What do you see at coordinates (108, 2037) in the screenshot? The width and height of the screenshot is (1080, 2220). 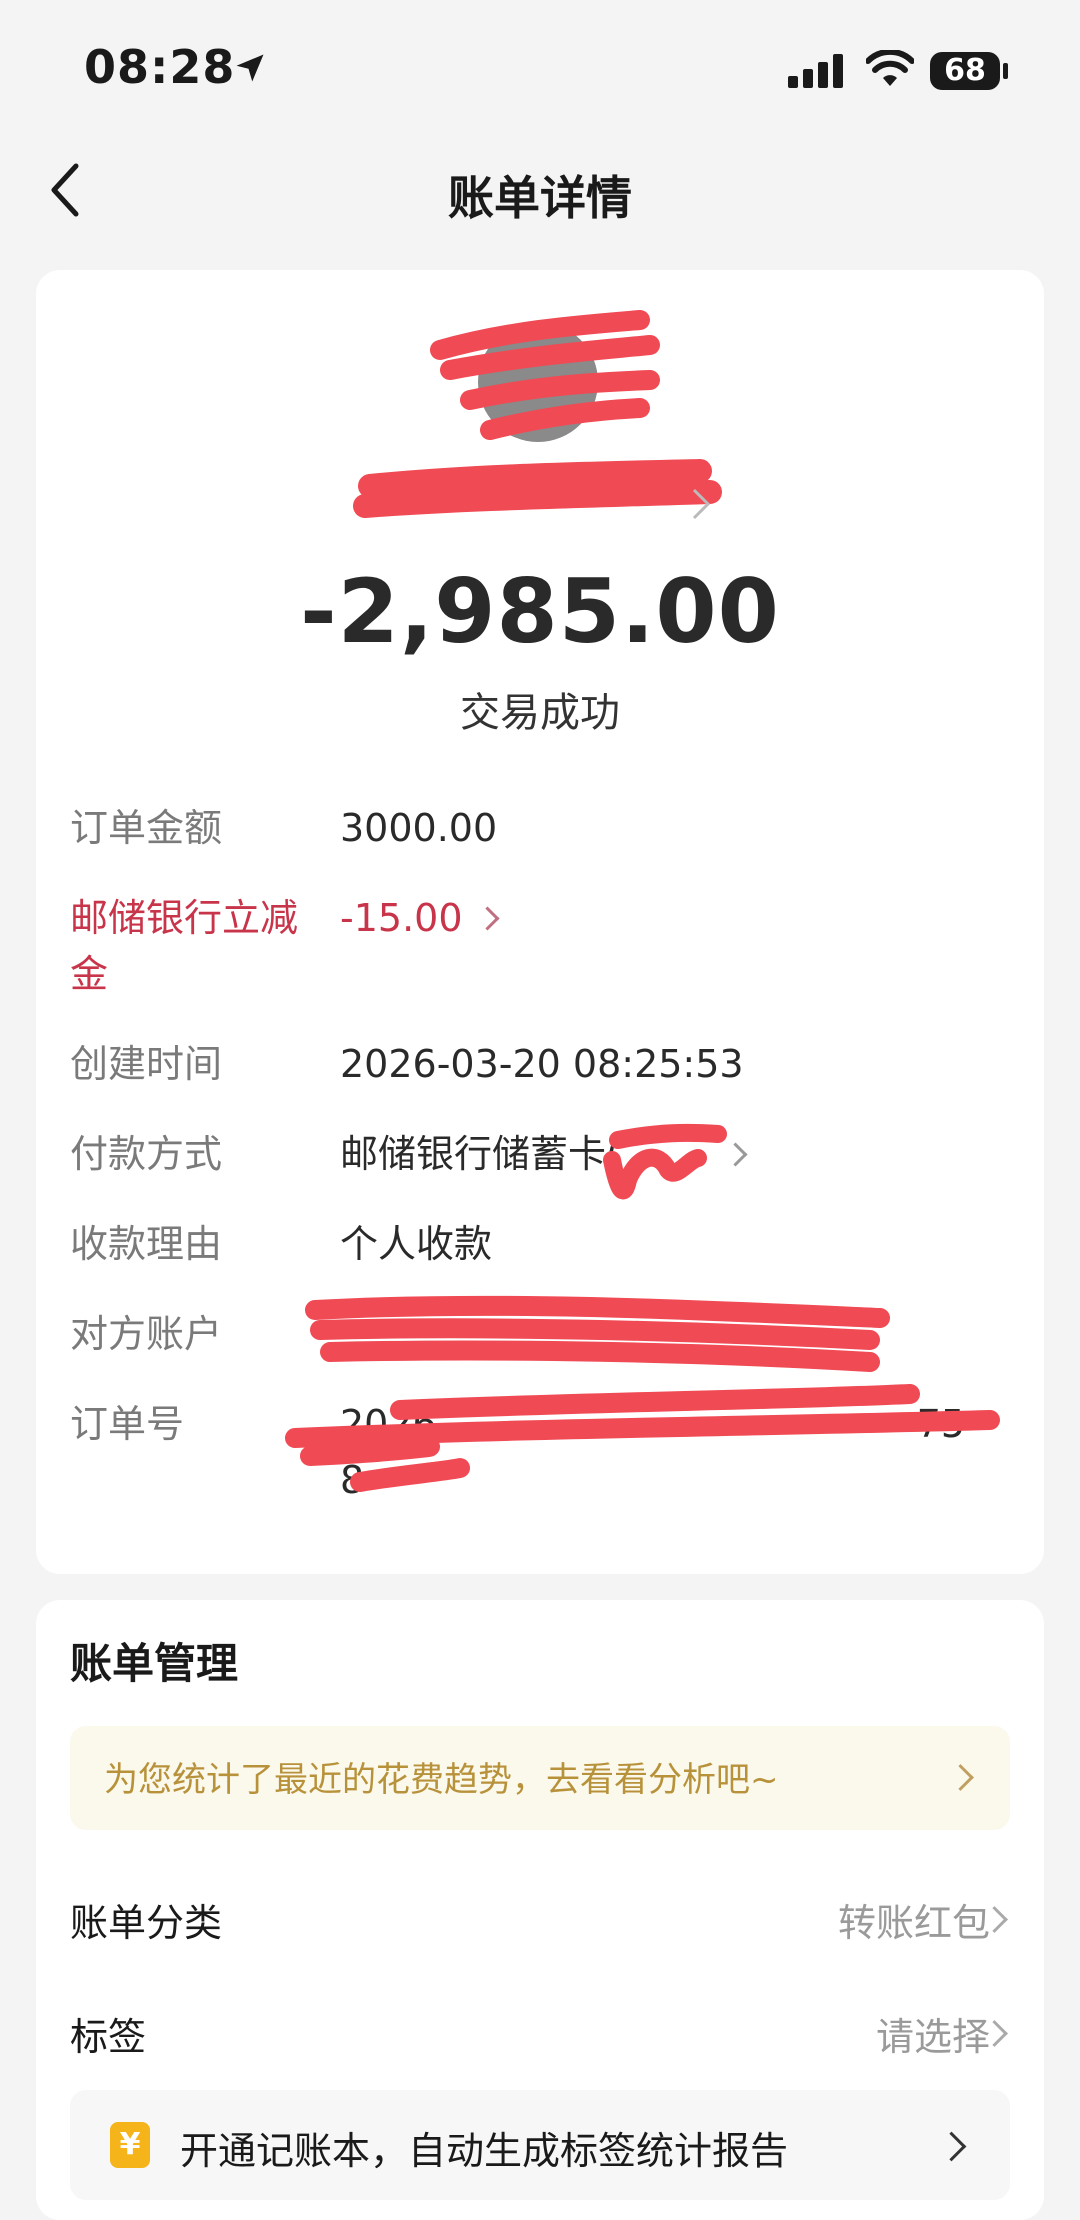 I see `tag-label: 标签` at bounding box center [108, 2037].